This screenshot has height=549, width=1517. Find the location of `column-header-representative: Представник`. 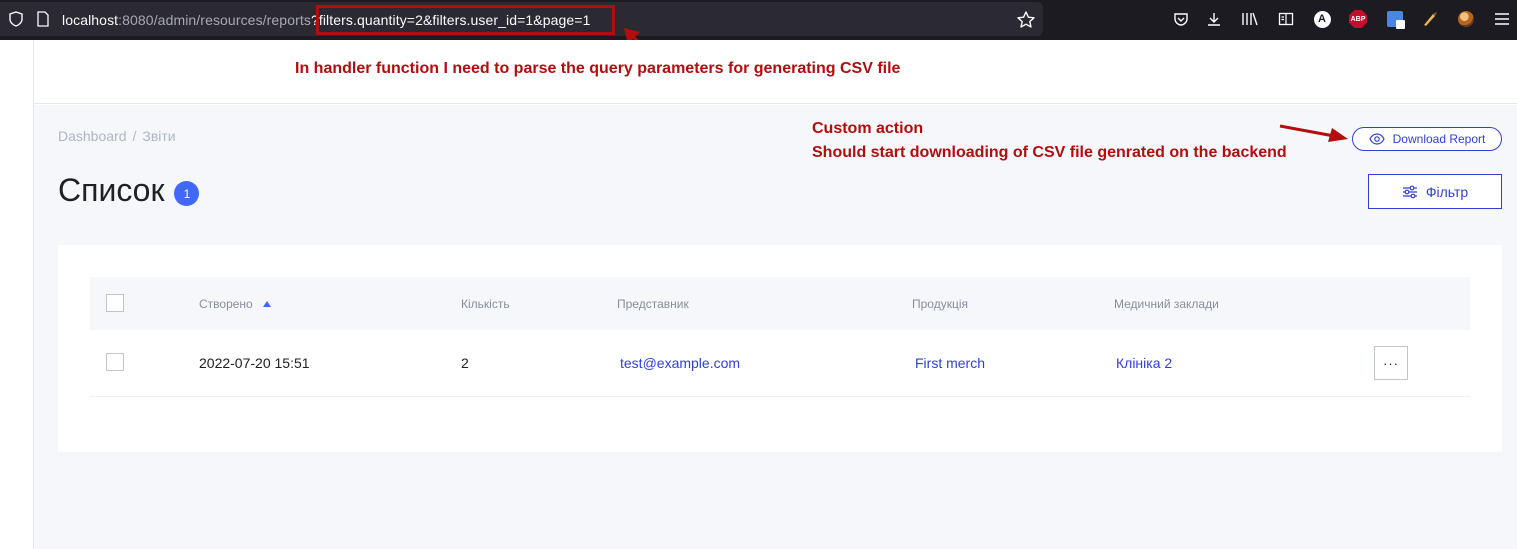

column-header-representative: Представник is located at coordinates (653, 304).